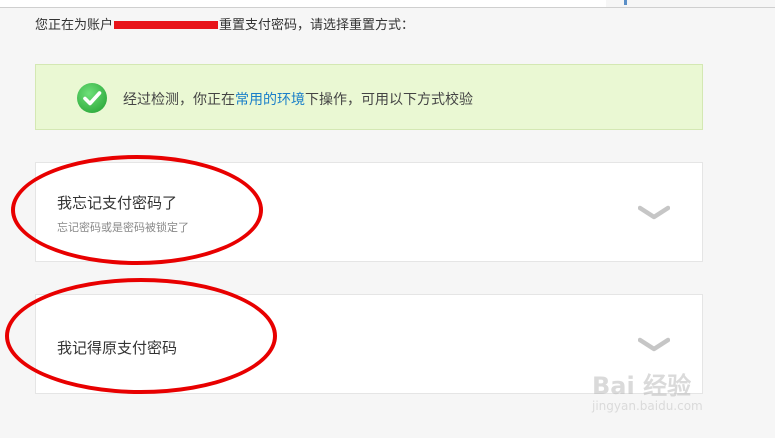 The height and width of the screenshot is (438, 775). I want to click on browser-tab-active, so click(690, 4).